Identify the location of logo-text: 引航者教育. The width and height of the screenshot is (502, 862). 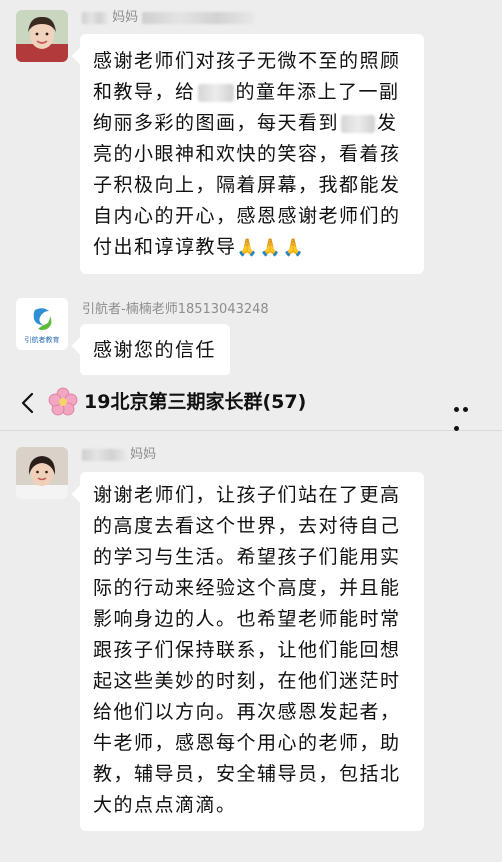
(42, 339).